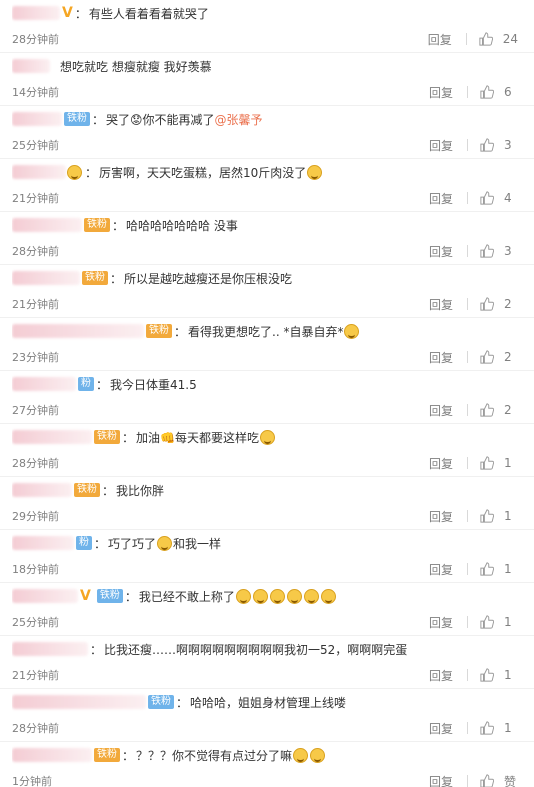 This screenshot has height=787, width=534. What do you see at coordinates (35, 304) in the screenshot?
I see `comment-time: 21分钟前` at bounding box center [35, 304].